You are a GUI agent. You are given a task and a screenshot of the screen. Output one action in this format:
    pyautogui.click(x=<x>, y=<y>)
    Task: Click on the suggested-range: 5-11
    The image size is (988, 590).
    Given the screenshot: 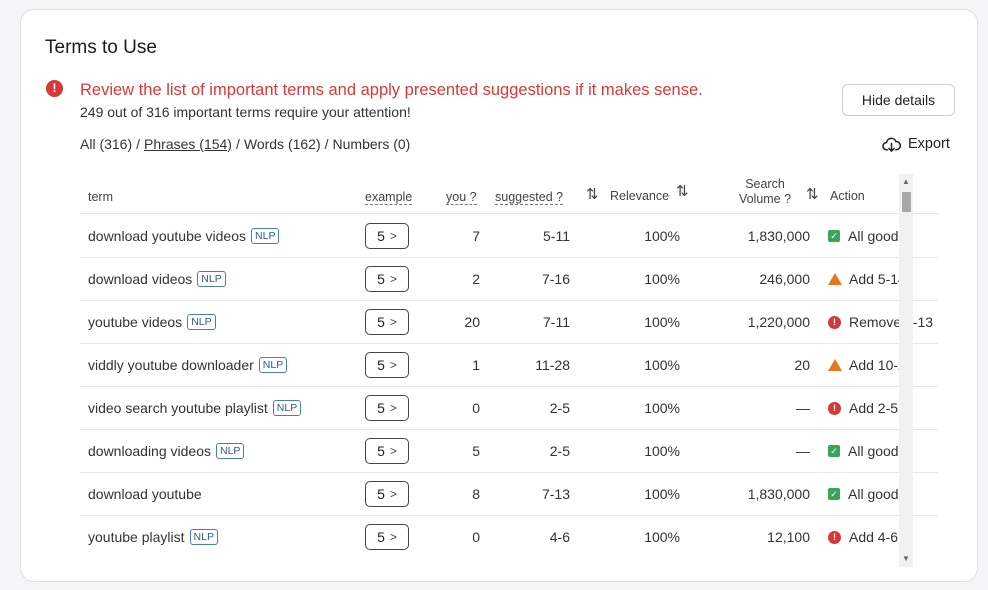 What is the action you would take?
    pyautogui.click(x=556, y=236)
    